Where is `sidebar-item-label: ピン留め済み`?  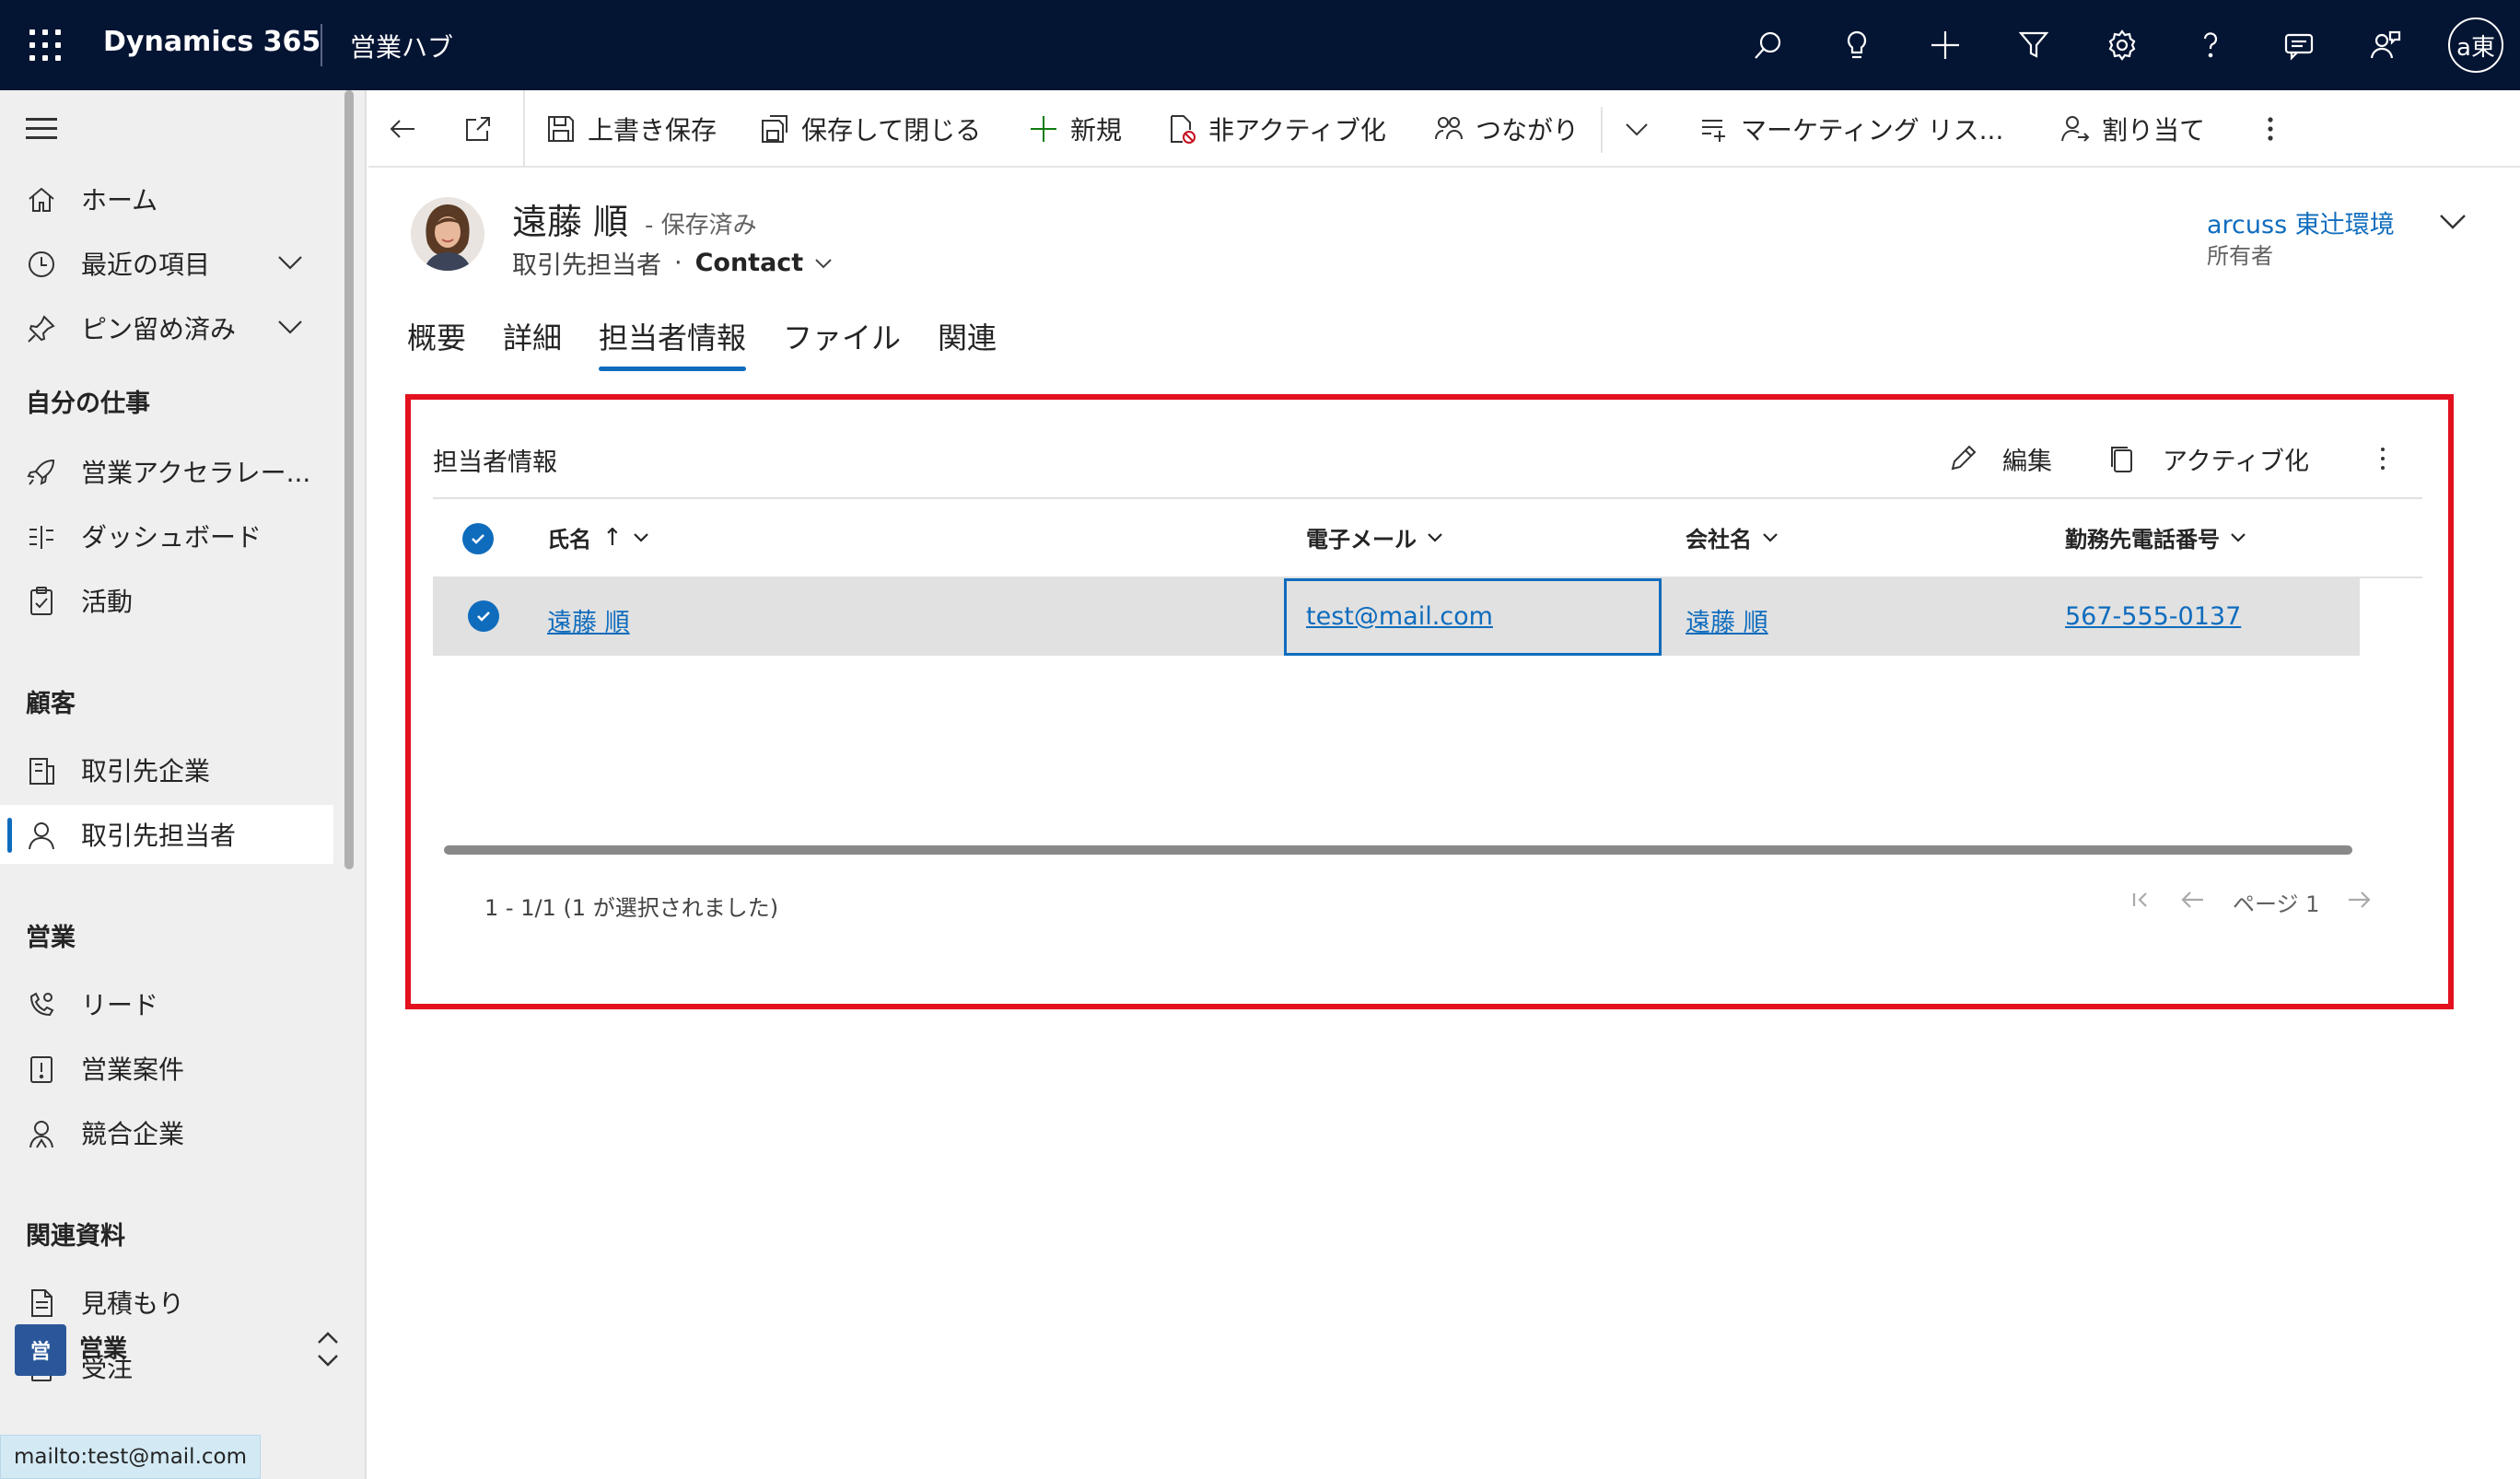
sidebar-item-label: ピン留め済み is located at coordinates (159, 329).